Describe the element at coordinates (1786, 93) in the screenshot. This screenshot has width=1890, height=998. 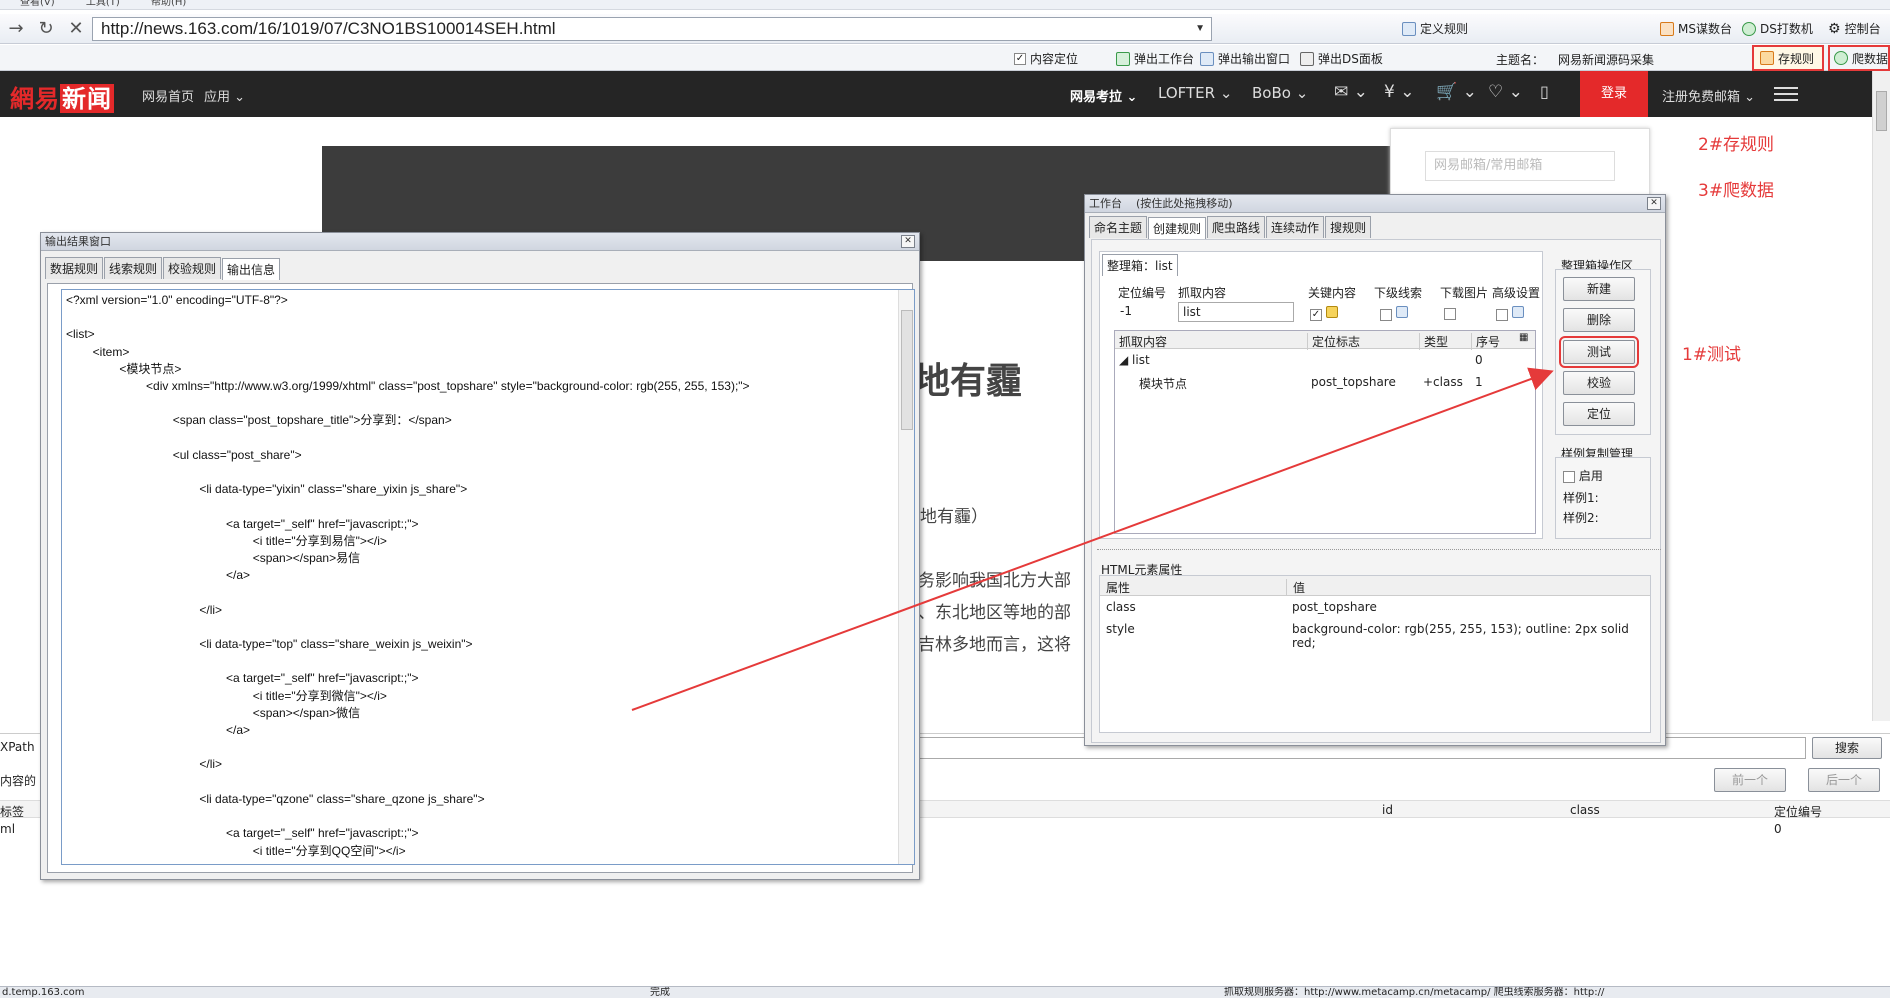
I see `menu-icon` at that location.